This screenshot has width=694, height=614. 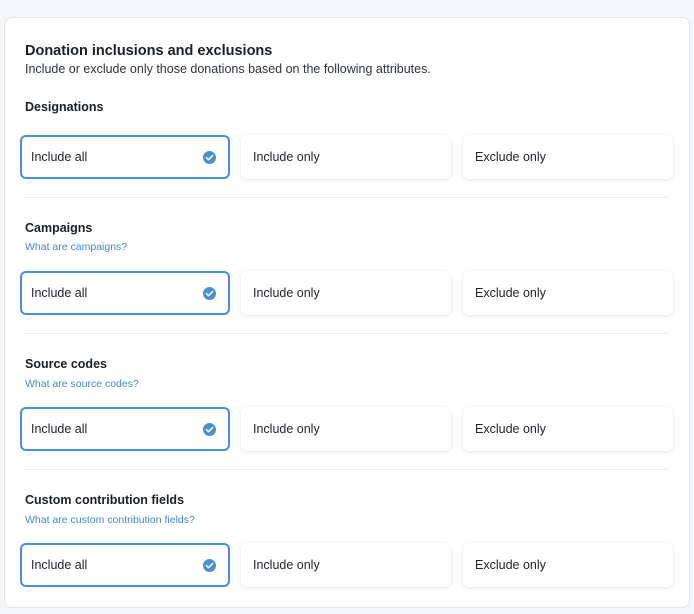 What do you see at coordinates (82, 384) in the screenshot?
I see `source-codes-help-link: What are source codes?` at bounding box center [82, 384].